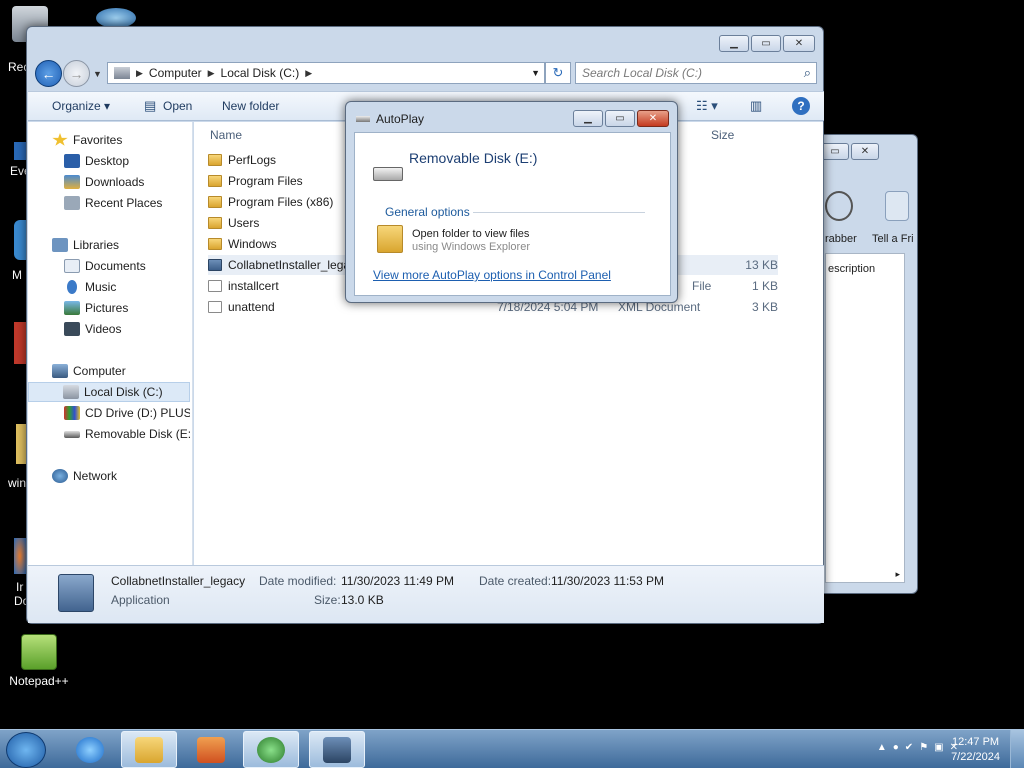  I want to click on notepadpp-label: Notepad++, so click(39, 681).